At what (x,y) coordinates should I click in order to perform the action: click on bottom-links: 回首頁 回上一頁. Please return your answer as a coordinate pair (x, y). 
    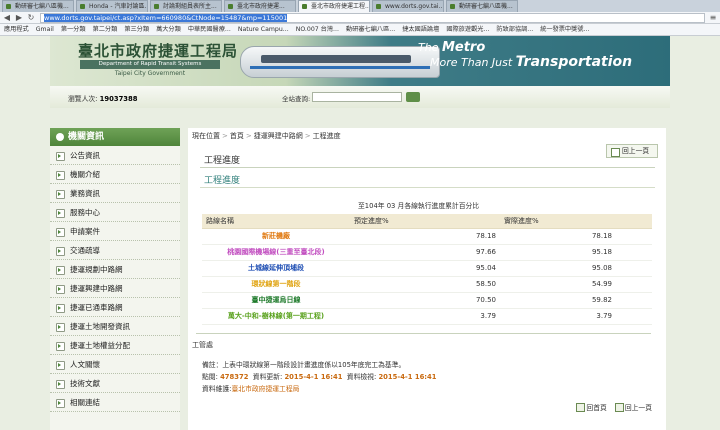
    Looking at the image, I should click on (614, 407).